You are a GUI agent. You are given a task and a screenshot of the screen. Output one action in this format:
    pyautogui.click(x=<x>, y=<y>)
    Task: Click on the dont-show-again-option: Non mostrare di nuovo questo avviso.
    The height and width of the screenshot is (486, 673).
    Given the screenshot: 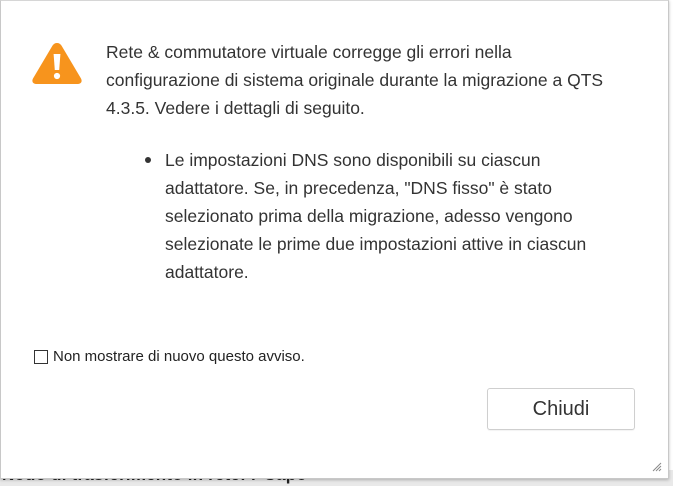 What is the action you would take?
    pyautogui.click(x=169, y=356)
    